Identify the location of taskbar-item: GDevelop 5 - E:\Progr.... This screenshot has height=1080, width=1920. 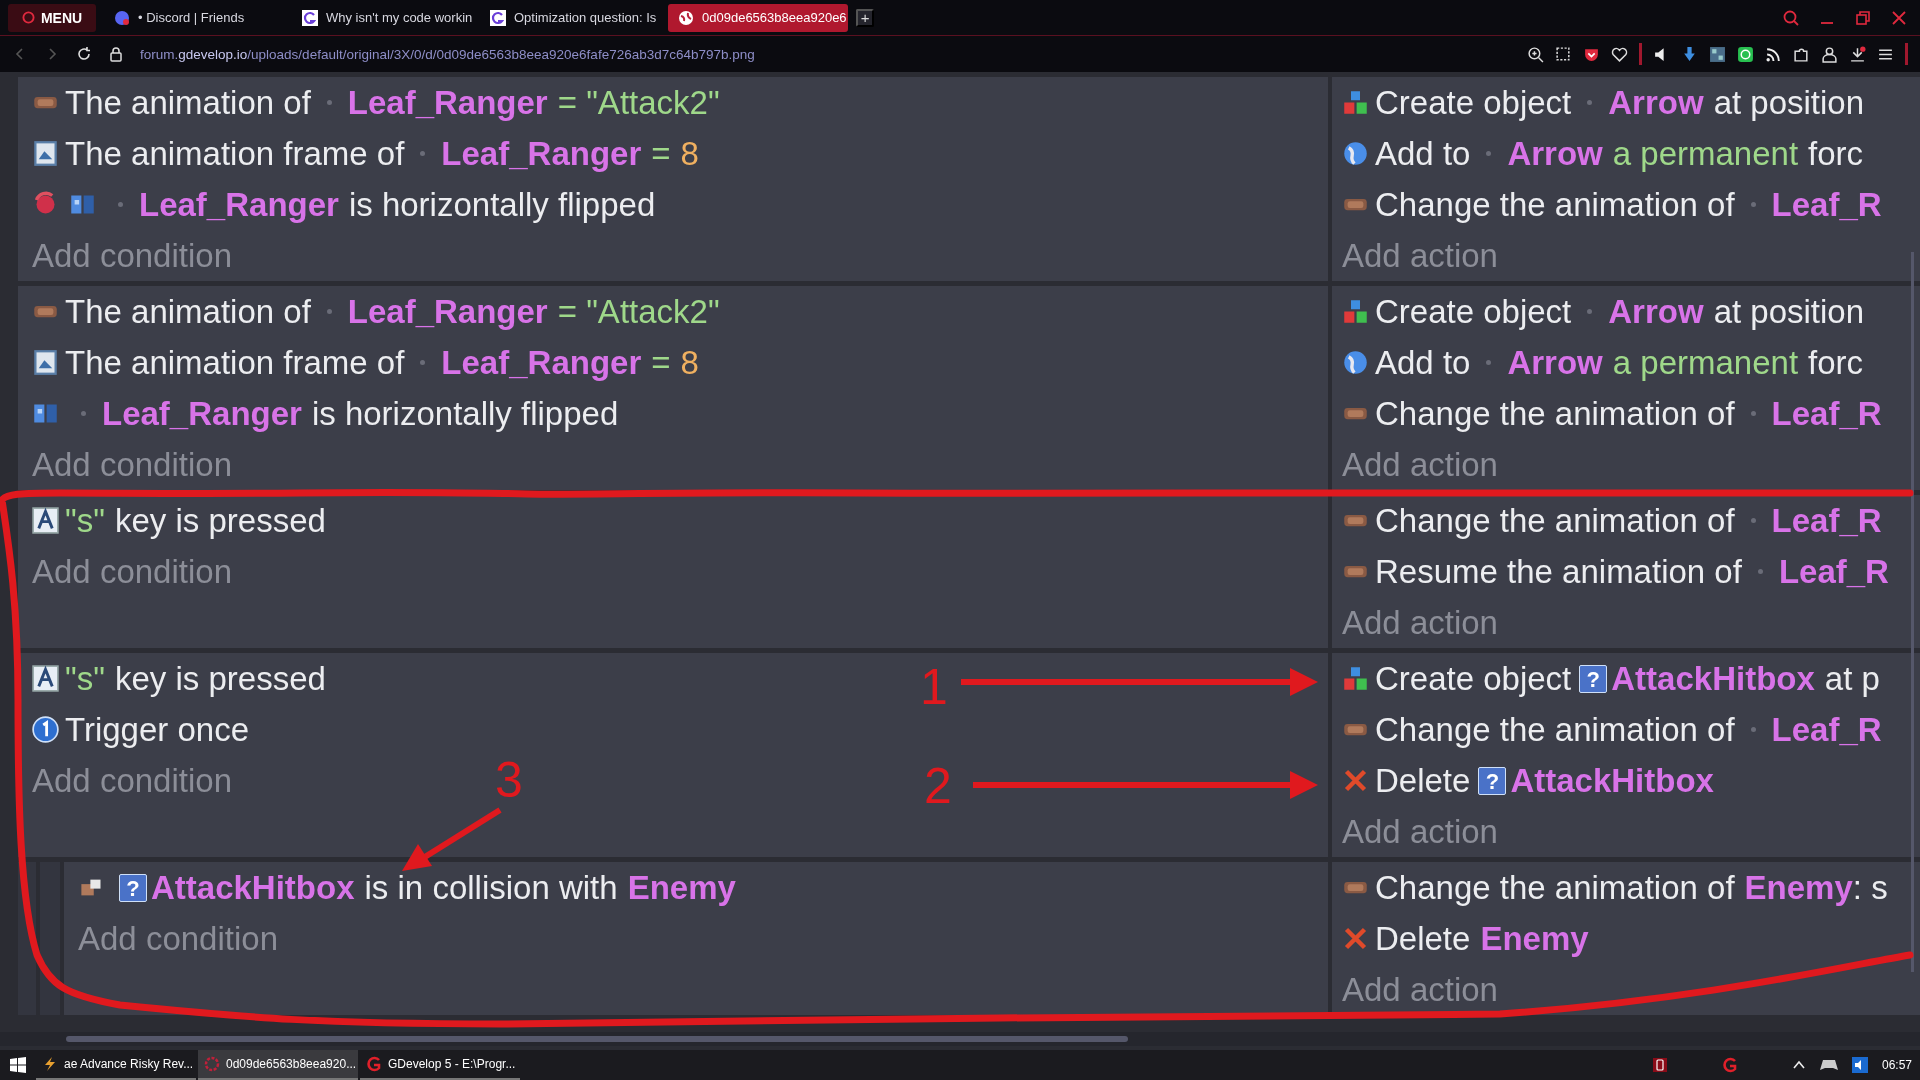
(440, 1065).